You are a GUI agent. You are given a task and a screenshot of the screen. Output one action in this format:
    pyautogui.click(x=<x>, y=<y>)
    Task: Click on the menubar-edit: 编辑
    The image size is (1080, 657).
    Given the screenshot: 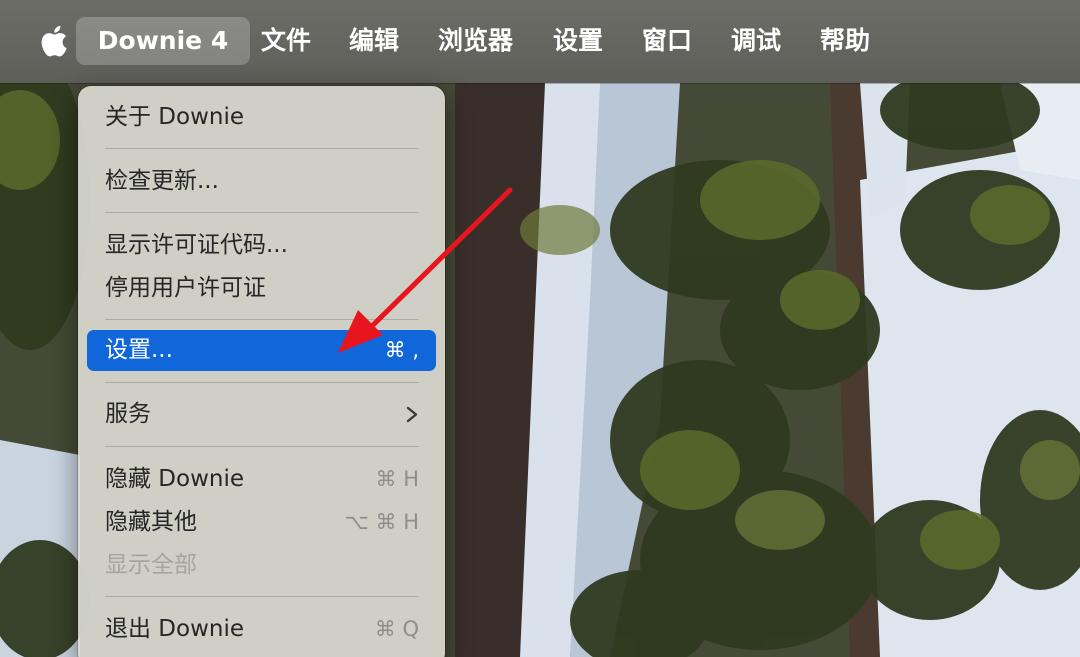 What is the action you would take?
    pyautogui.click(x=374, y=41)
    